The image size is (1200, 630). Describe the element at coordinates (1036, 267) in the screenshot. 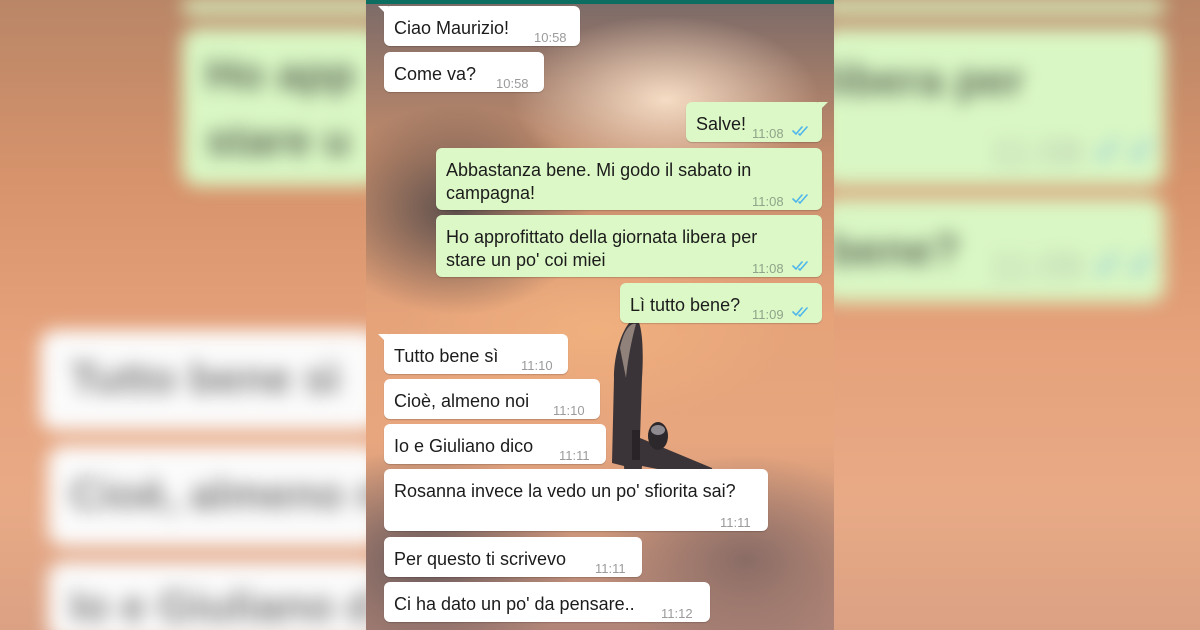

I see `blurred-time: 11:09` at that location.